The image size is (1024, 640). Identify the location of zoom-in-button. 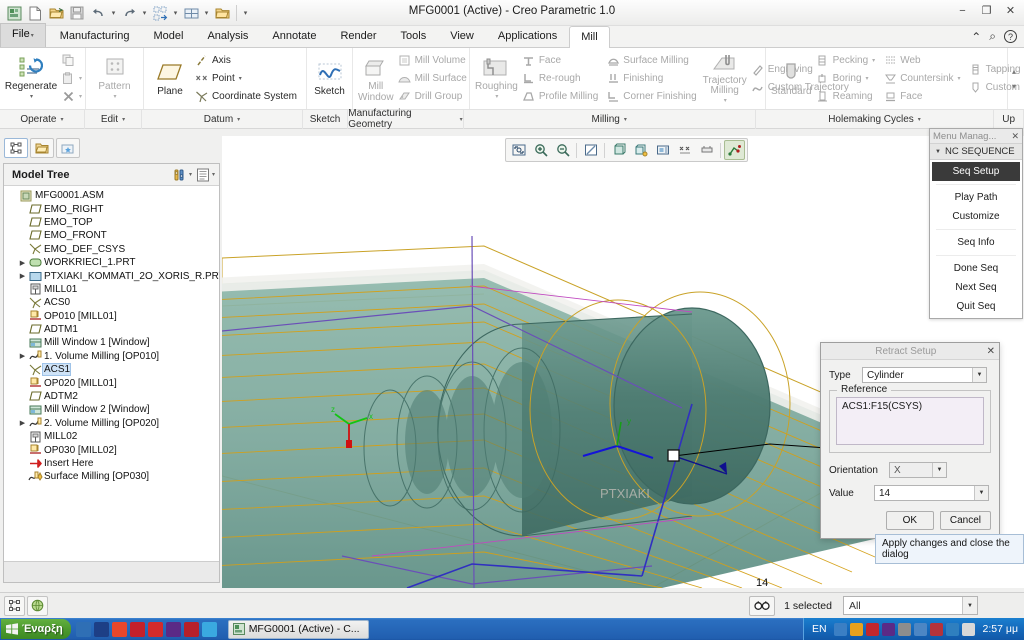
(540, 150).